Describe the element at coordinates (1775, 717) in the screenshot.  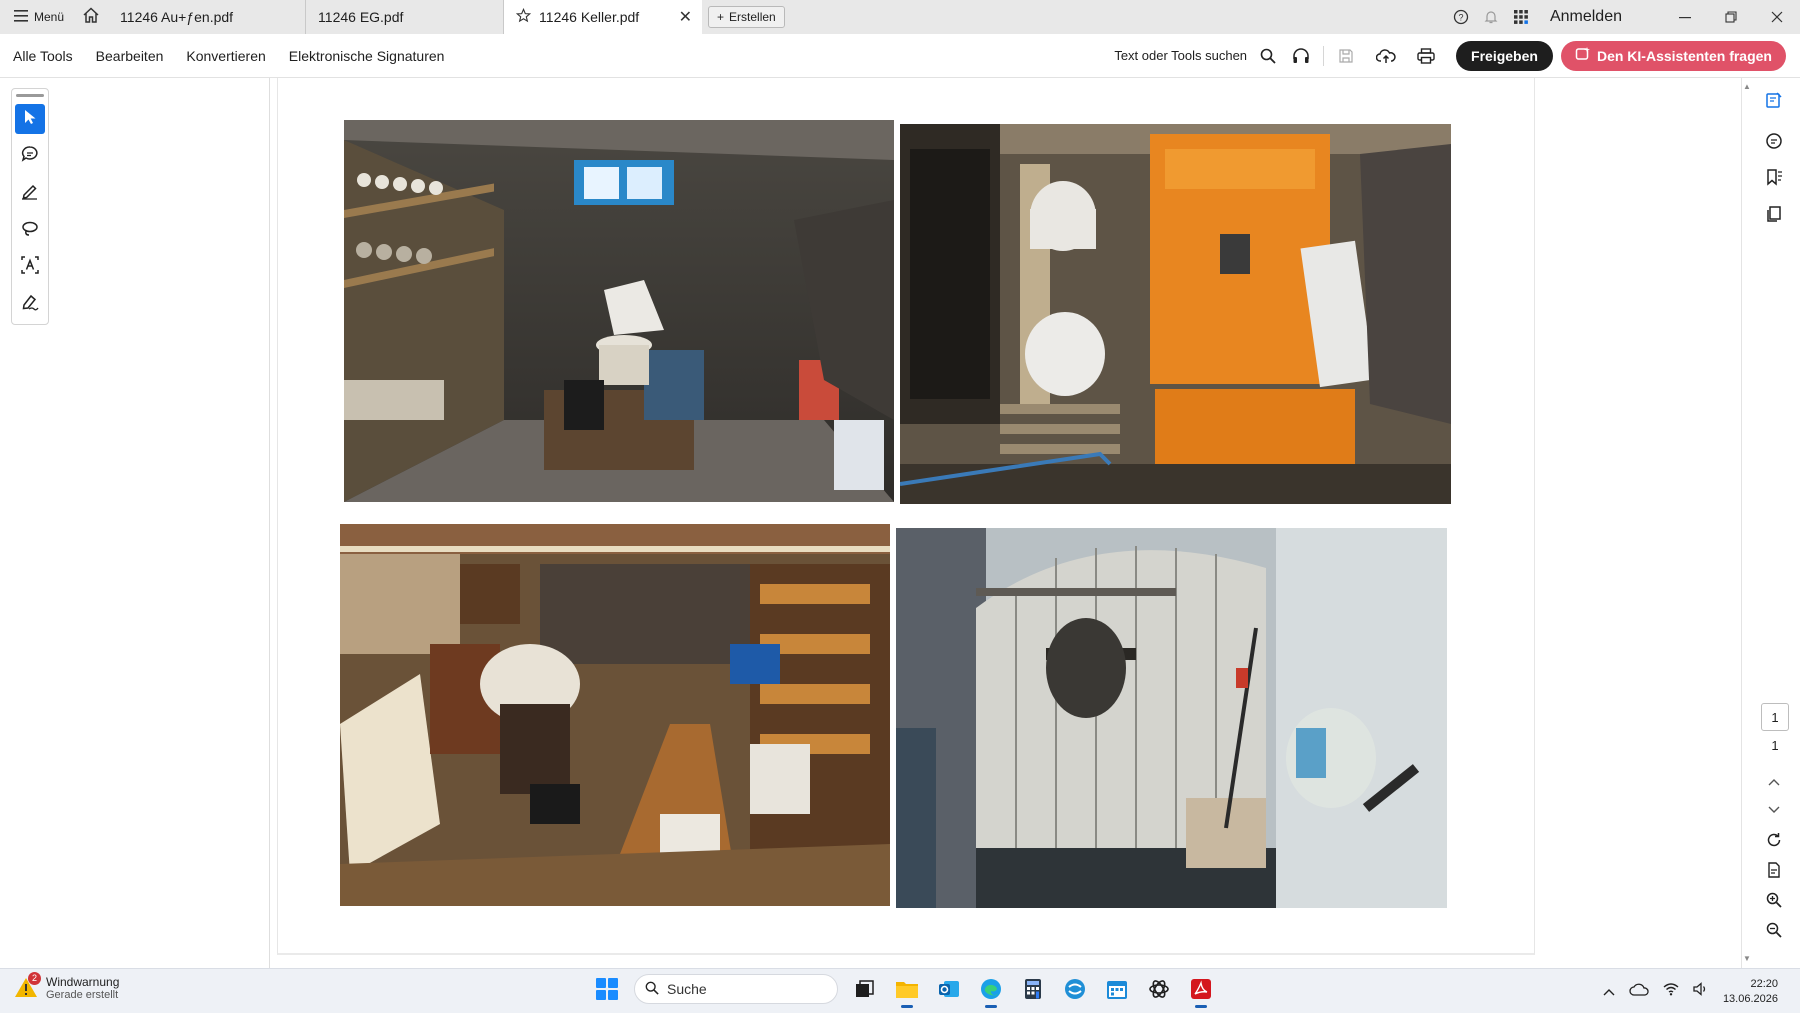
I see `current-page-input: 1` at that location.